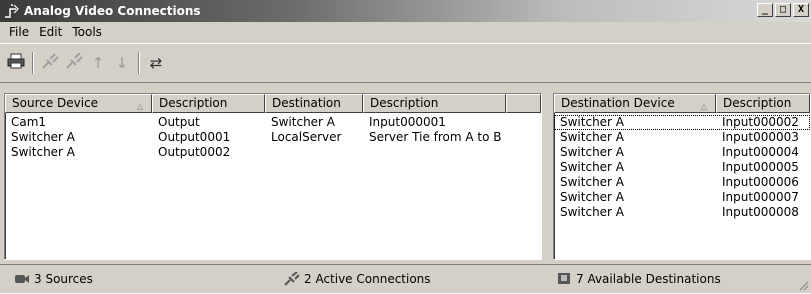 The height and width of the screenshot is (294, 811). Describe the element at coordinates (523, 103) in the screenshot. I see `column-filler` at that location.